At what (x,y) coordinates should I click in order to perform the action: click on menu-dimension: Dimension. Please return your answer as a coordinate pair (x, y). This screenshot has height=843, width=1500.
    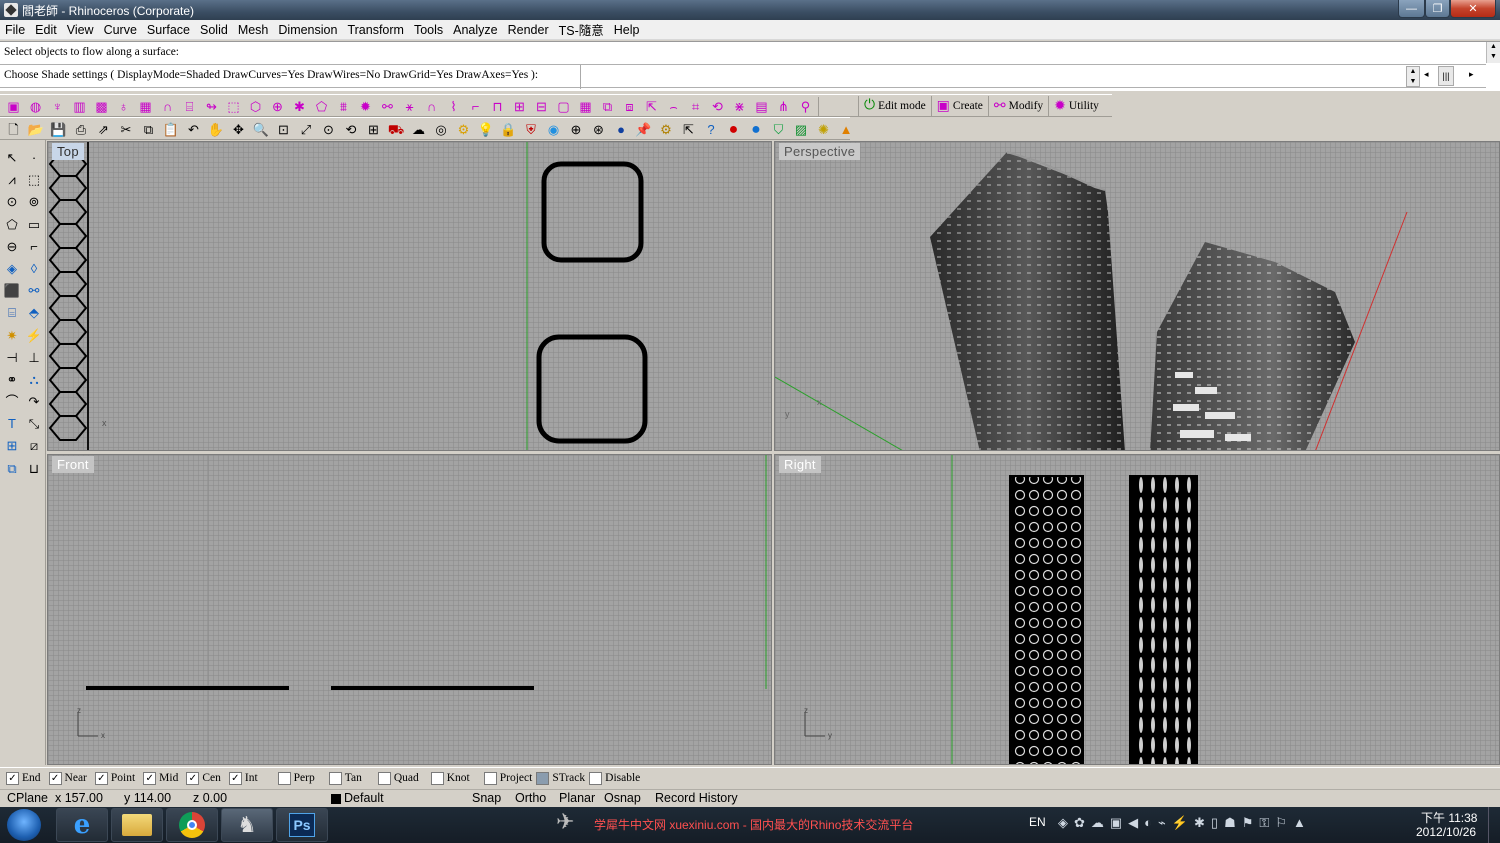
    Looking at the image, I should click on (307, 30).